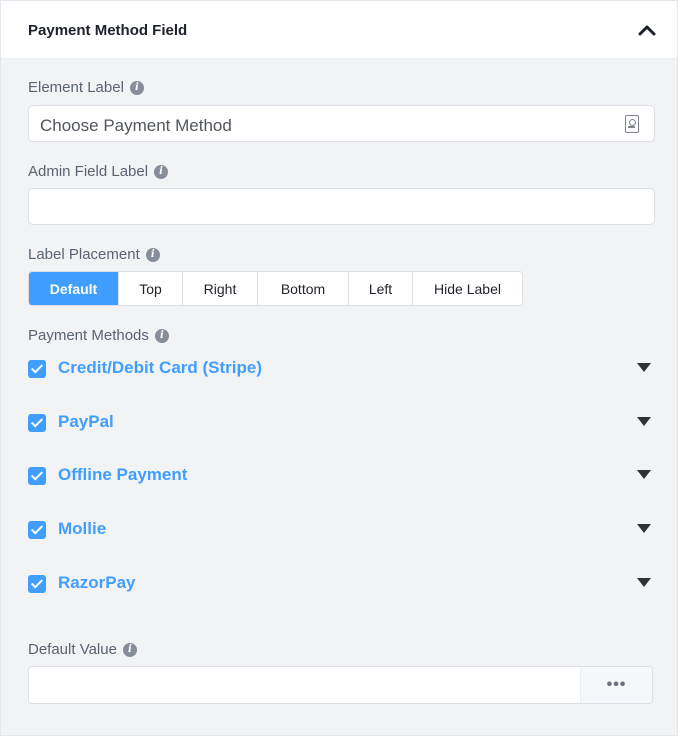  What do you see at coordinates (84, 254) in the screenshot?
I see `label-placement-text: Label Placement` at bounding box center [84, 254].